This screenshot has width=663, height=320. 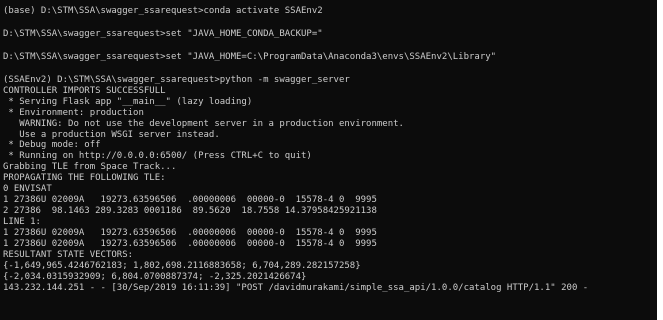 What do you see at coordinates (52, 145) in the screenshot?
I see `output-line: * Debug mode: off` at bounding box center [52, 145].